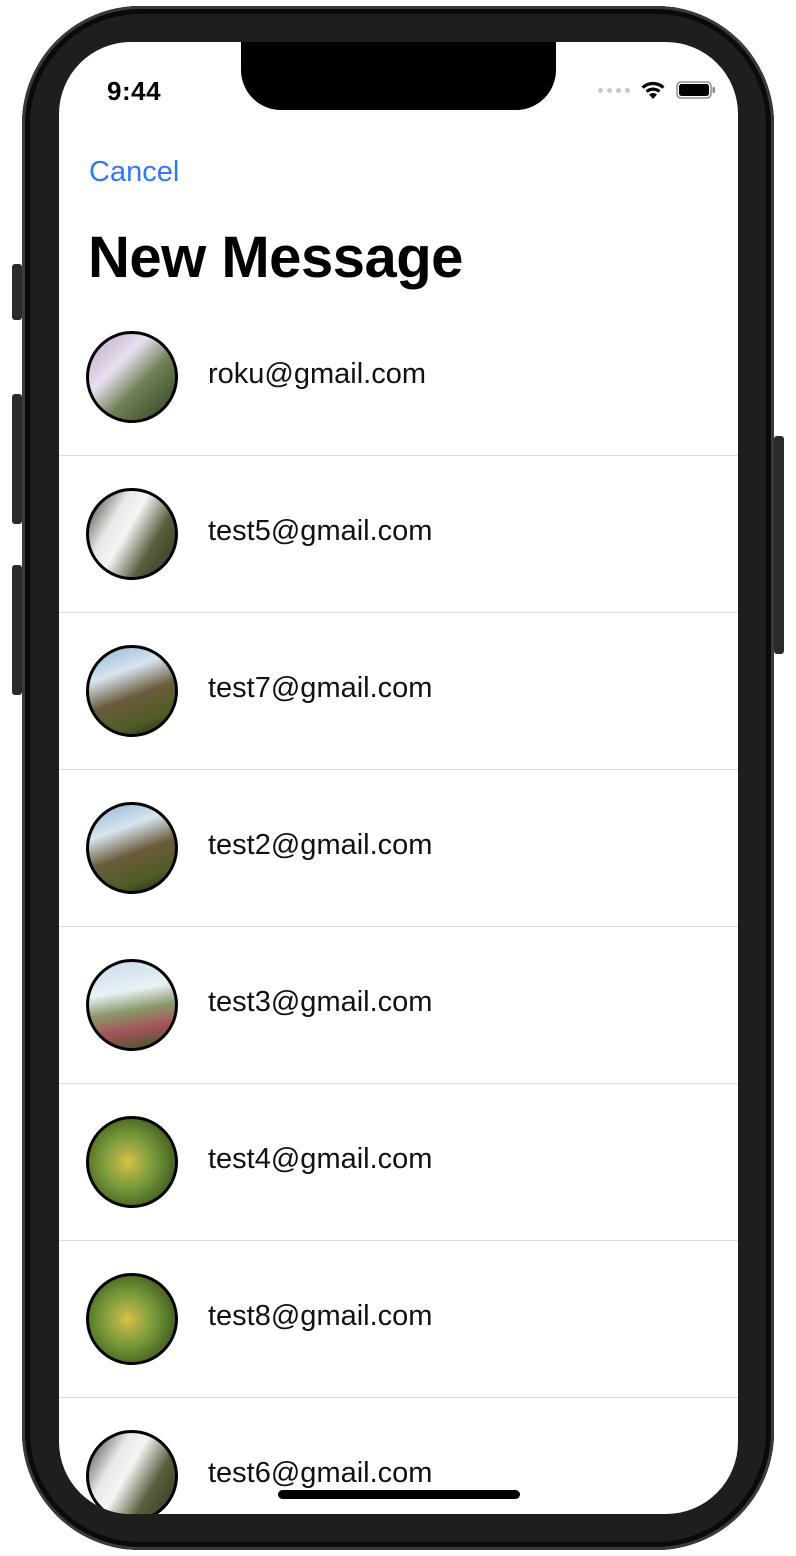 The image size is (796, 1556). I want to click on contact-email: test2@gmail.com, so click(320, 845).